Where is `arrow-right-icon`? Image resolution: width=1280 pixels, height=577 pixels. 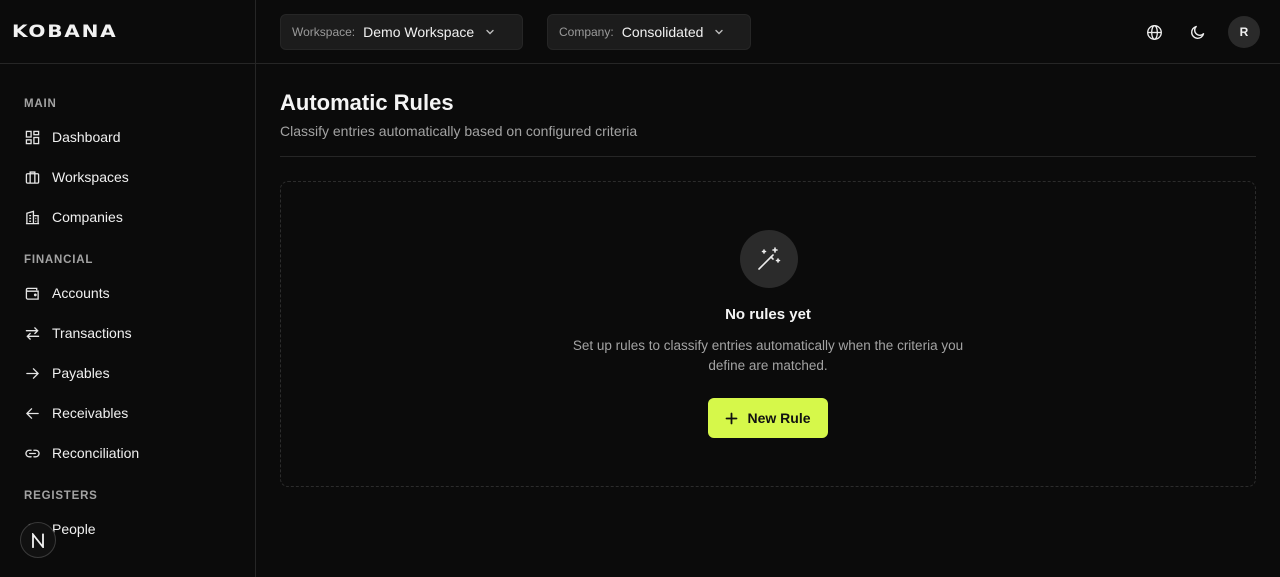 arrow-right-icon is located at coordinates (32, 373).